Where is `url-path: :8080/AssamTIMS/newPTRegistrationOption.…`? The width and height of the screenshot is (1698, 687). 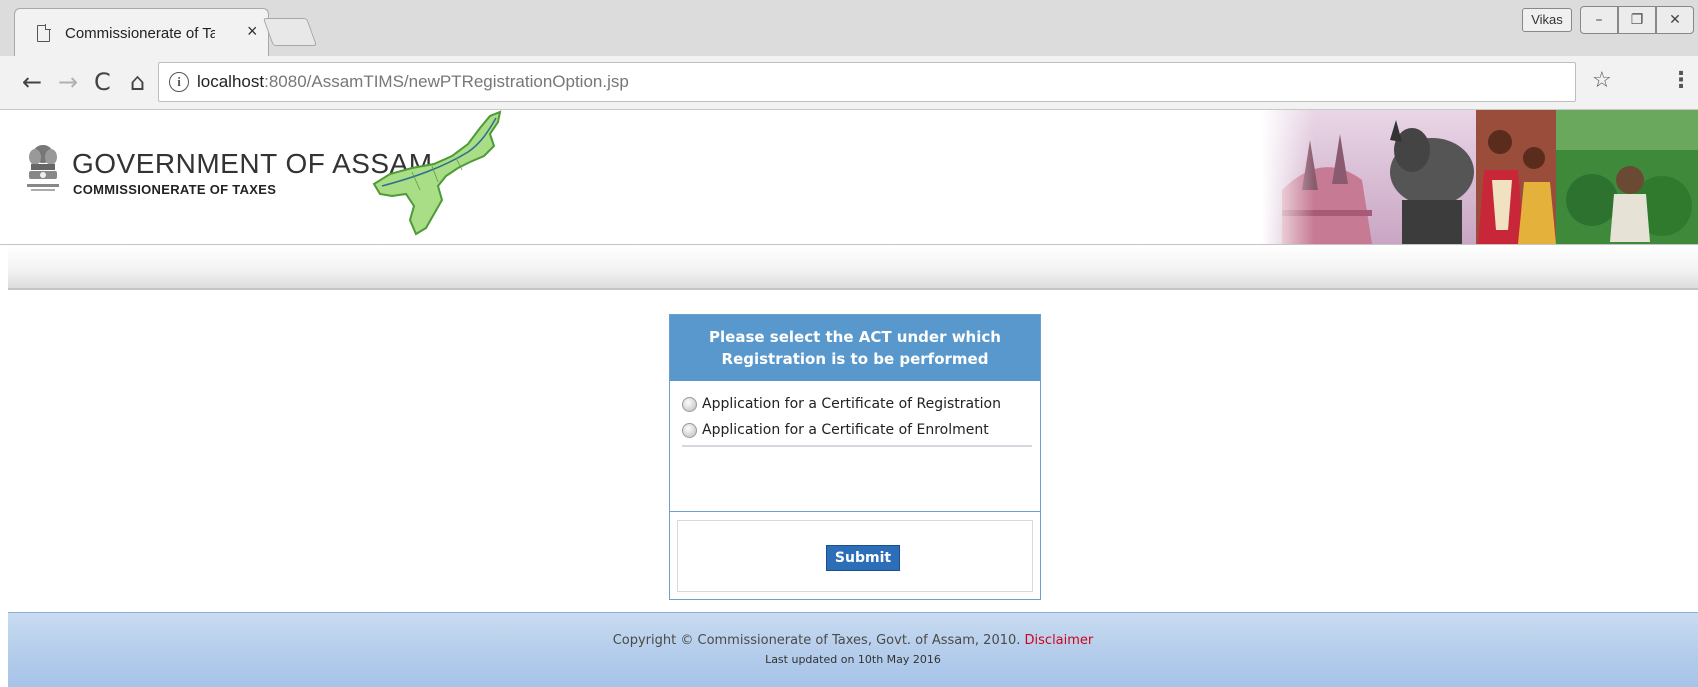
url-path: :8080/AssamTIMS/newPTRegistrationOption.… is located at coordinates (446, 81).